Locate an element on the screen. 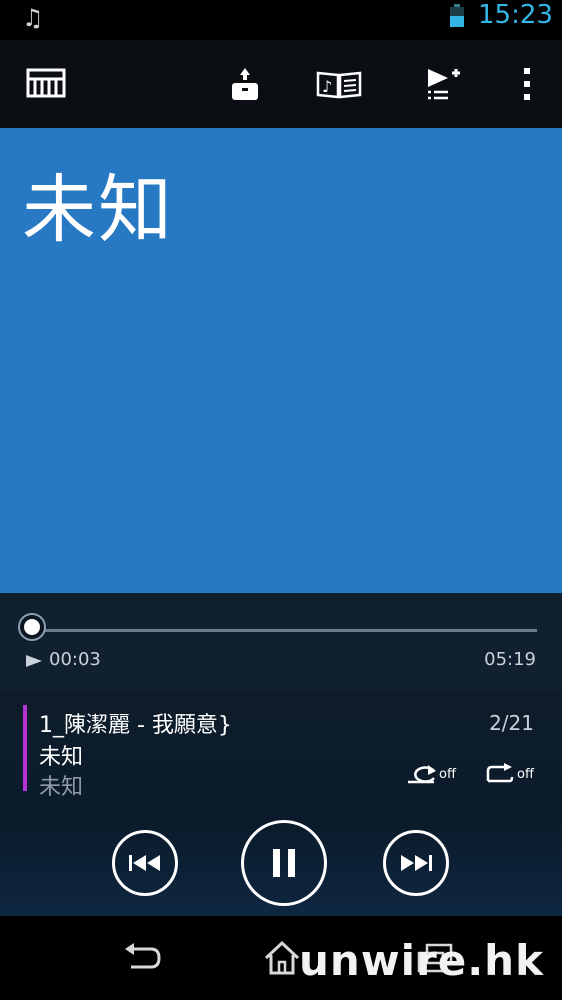 The height and width of the screenshot is (1000, 562). pause-icon is located at coordinates (284, 863).